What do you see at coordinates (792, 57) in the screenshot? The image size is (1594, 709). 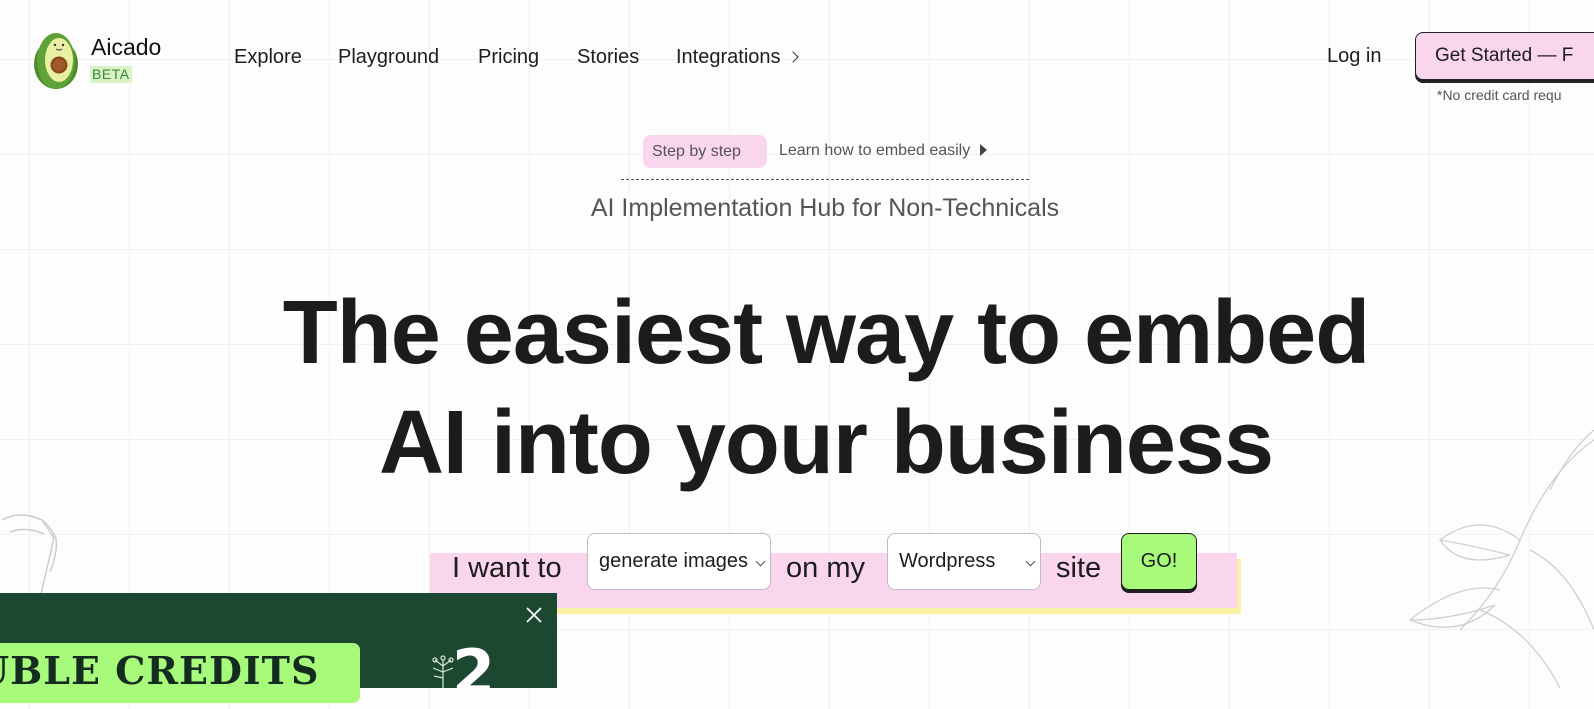 I see `chevron-right-icon` at bounding box center [792, 57].